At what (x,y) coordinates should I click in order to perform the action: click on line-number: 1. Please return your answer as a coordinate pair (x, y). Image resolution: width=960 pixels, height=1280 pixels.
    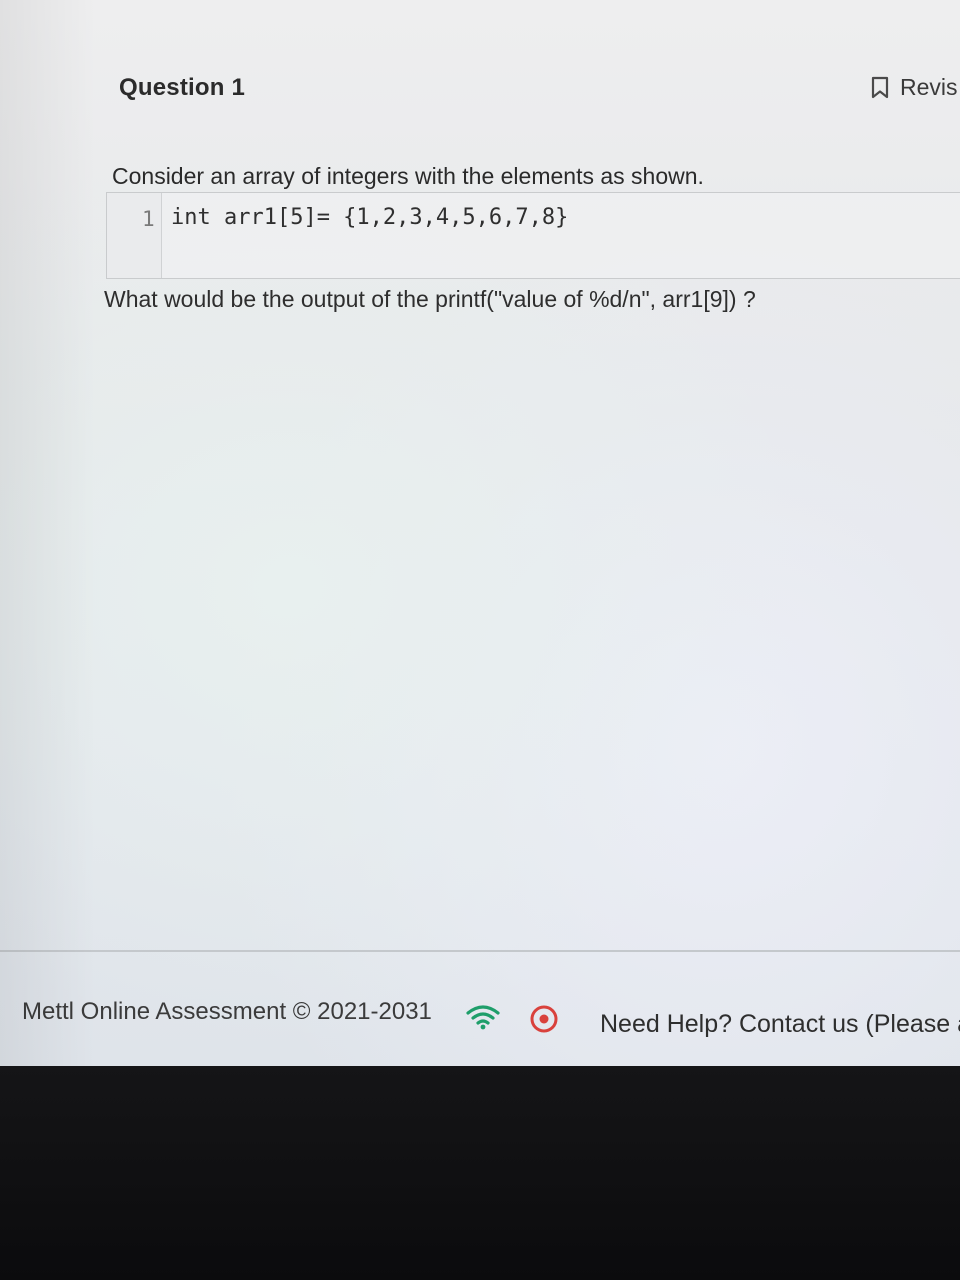
    Looking at the image, I should click on (148, 219).